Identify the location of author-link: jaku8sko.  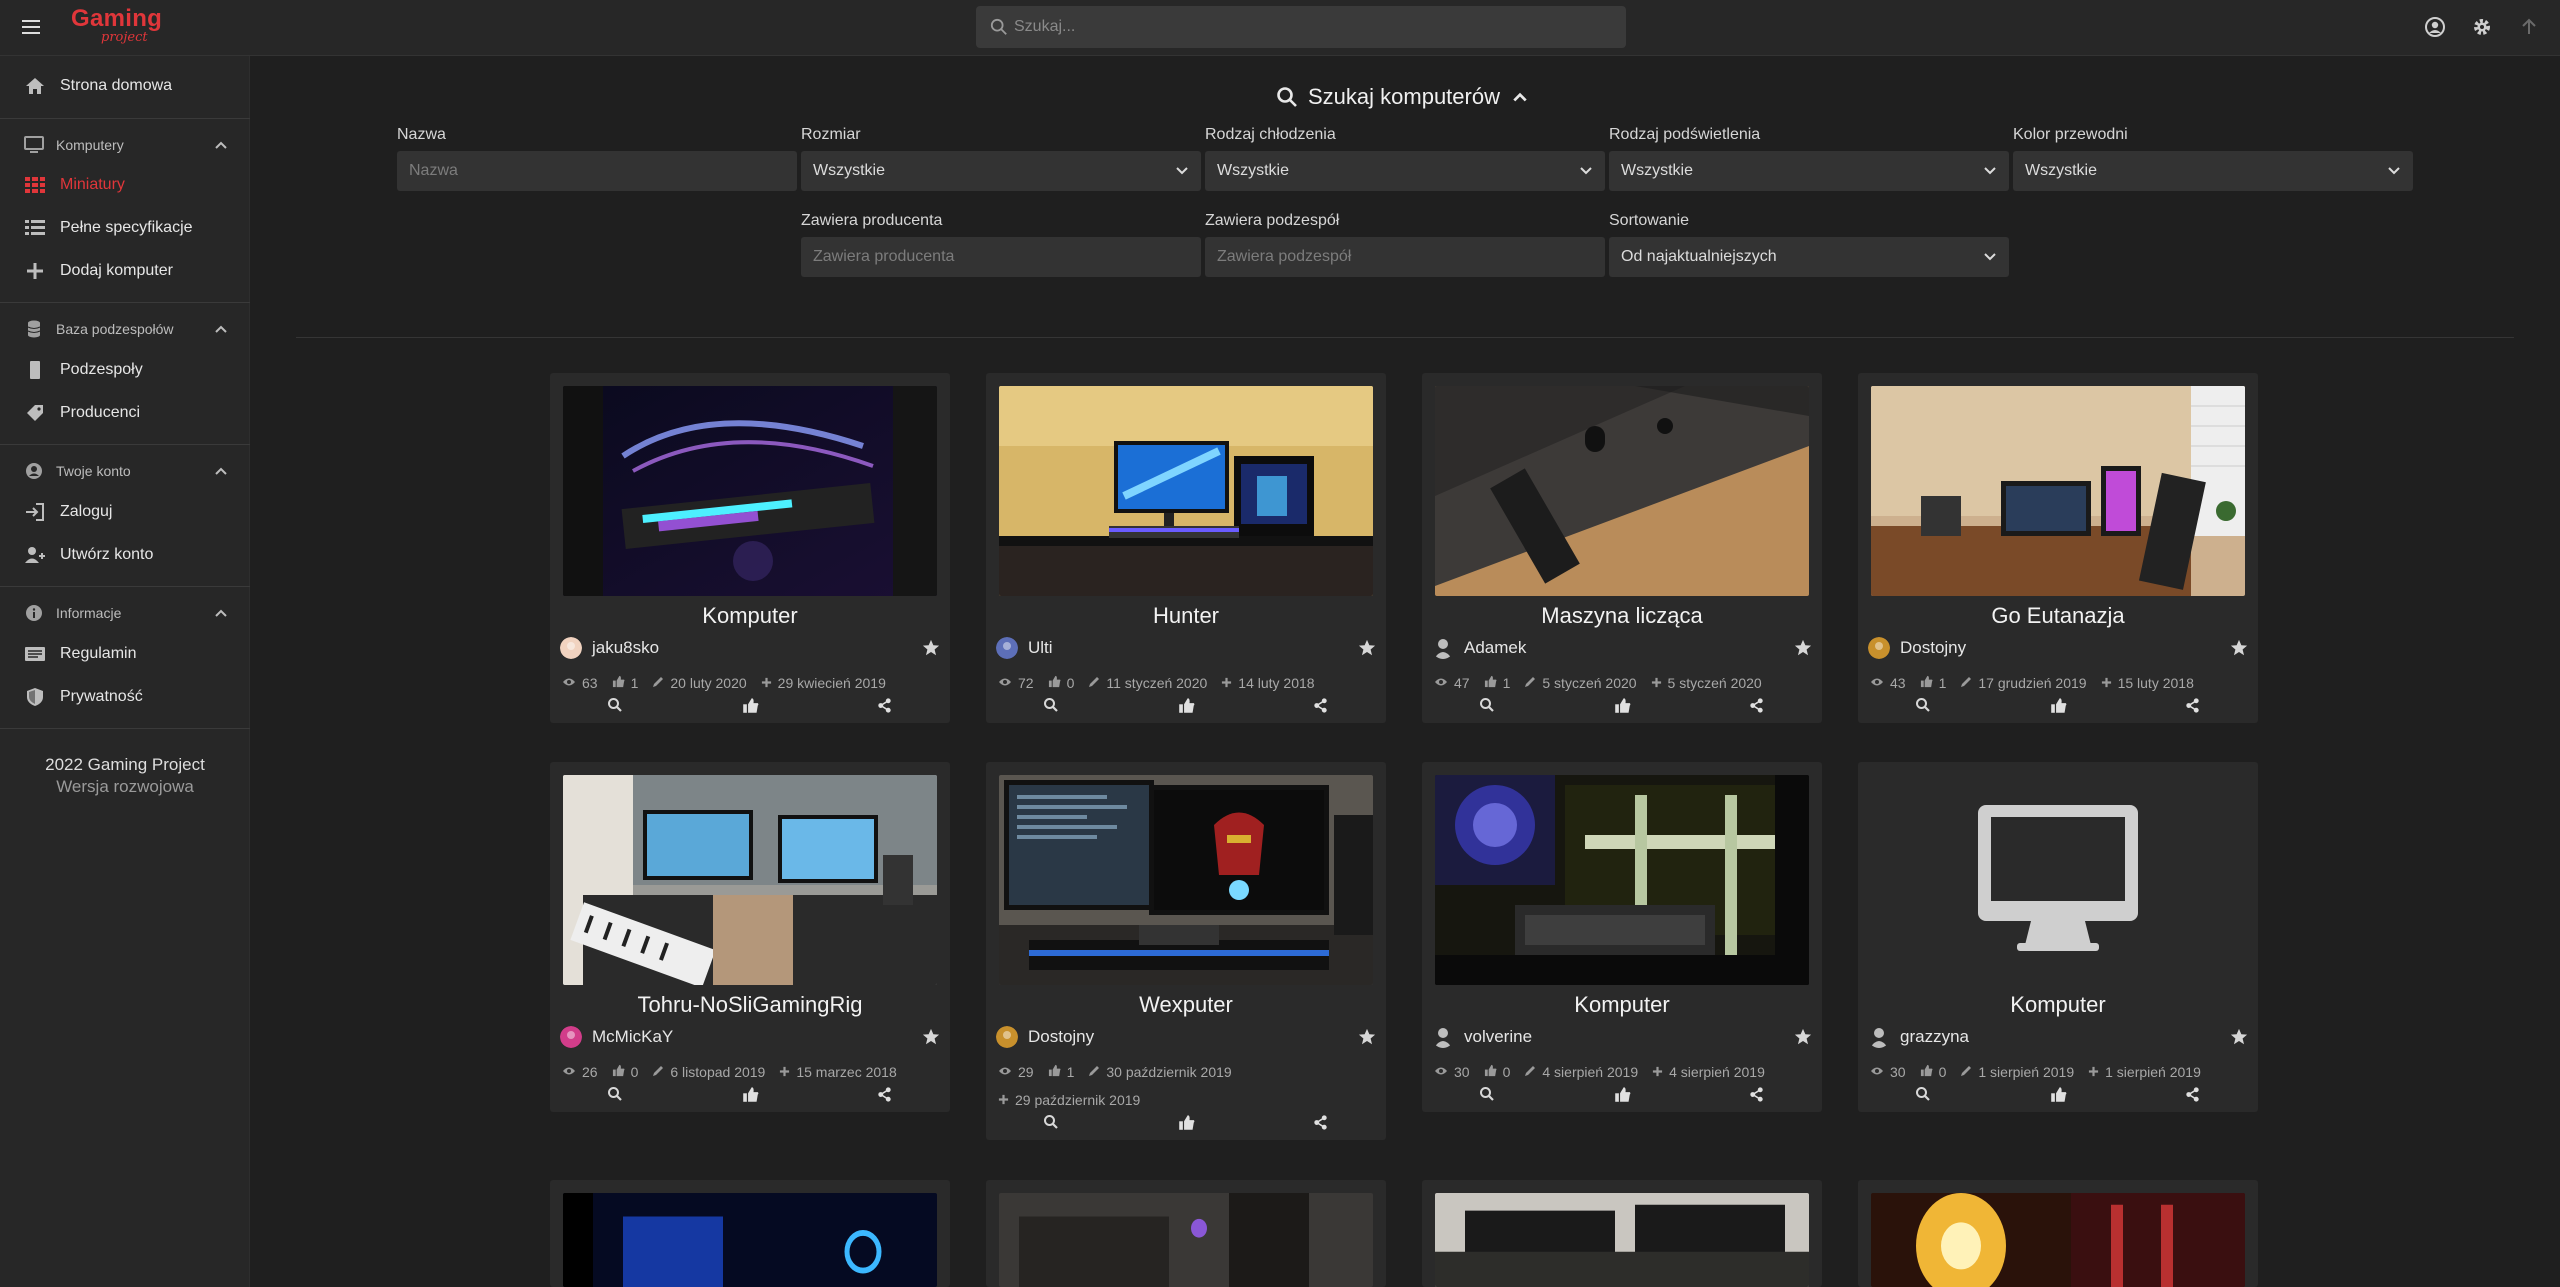
(609, 648).